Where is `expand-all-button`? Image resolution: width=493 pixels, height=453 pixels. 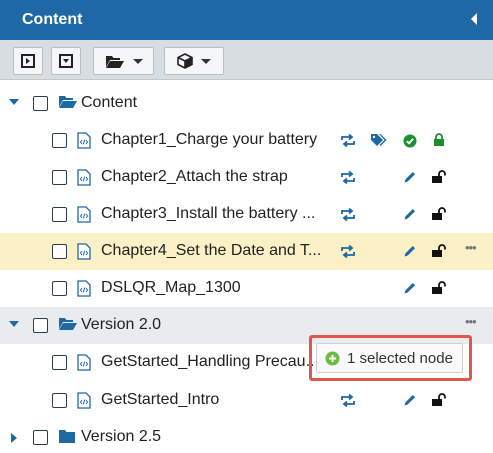
expand-all-button is located at coordinates (28, 61).